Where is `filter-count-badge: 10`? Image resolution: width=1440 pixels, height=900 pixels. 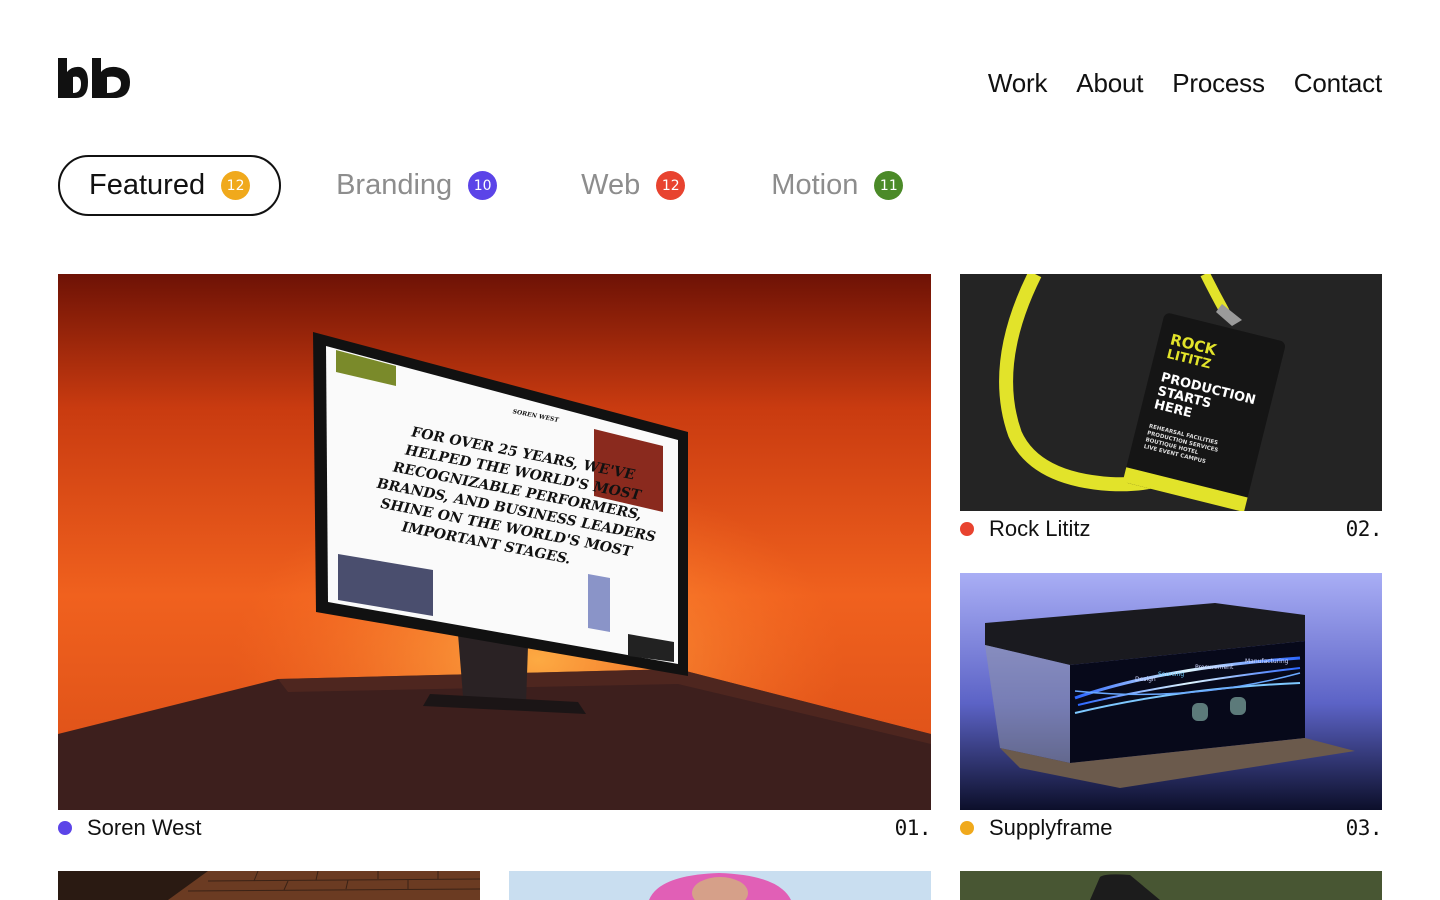
filter-count-badge: 10 is located at coordinates (483, 185).